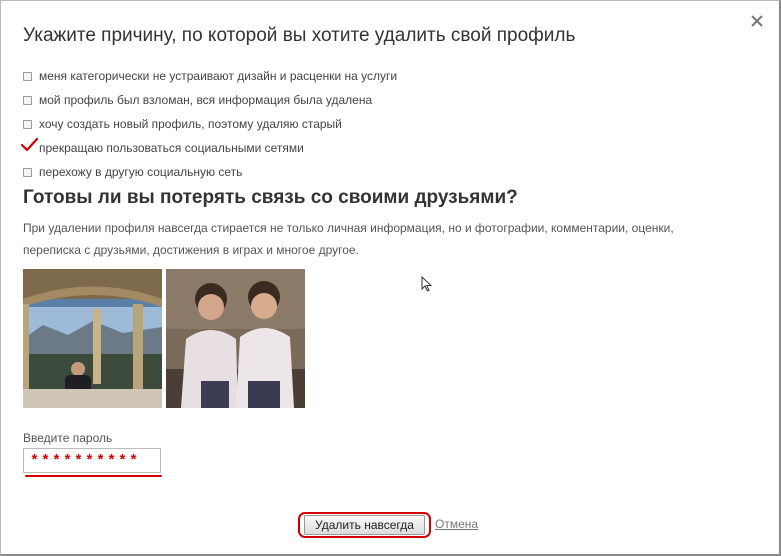  Describe the element at coordinates (757, 21) in the screenshot. I see `close-icon` at that location.